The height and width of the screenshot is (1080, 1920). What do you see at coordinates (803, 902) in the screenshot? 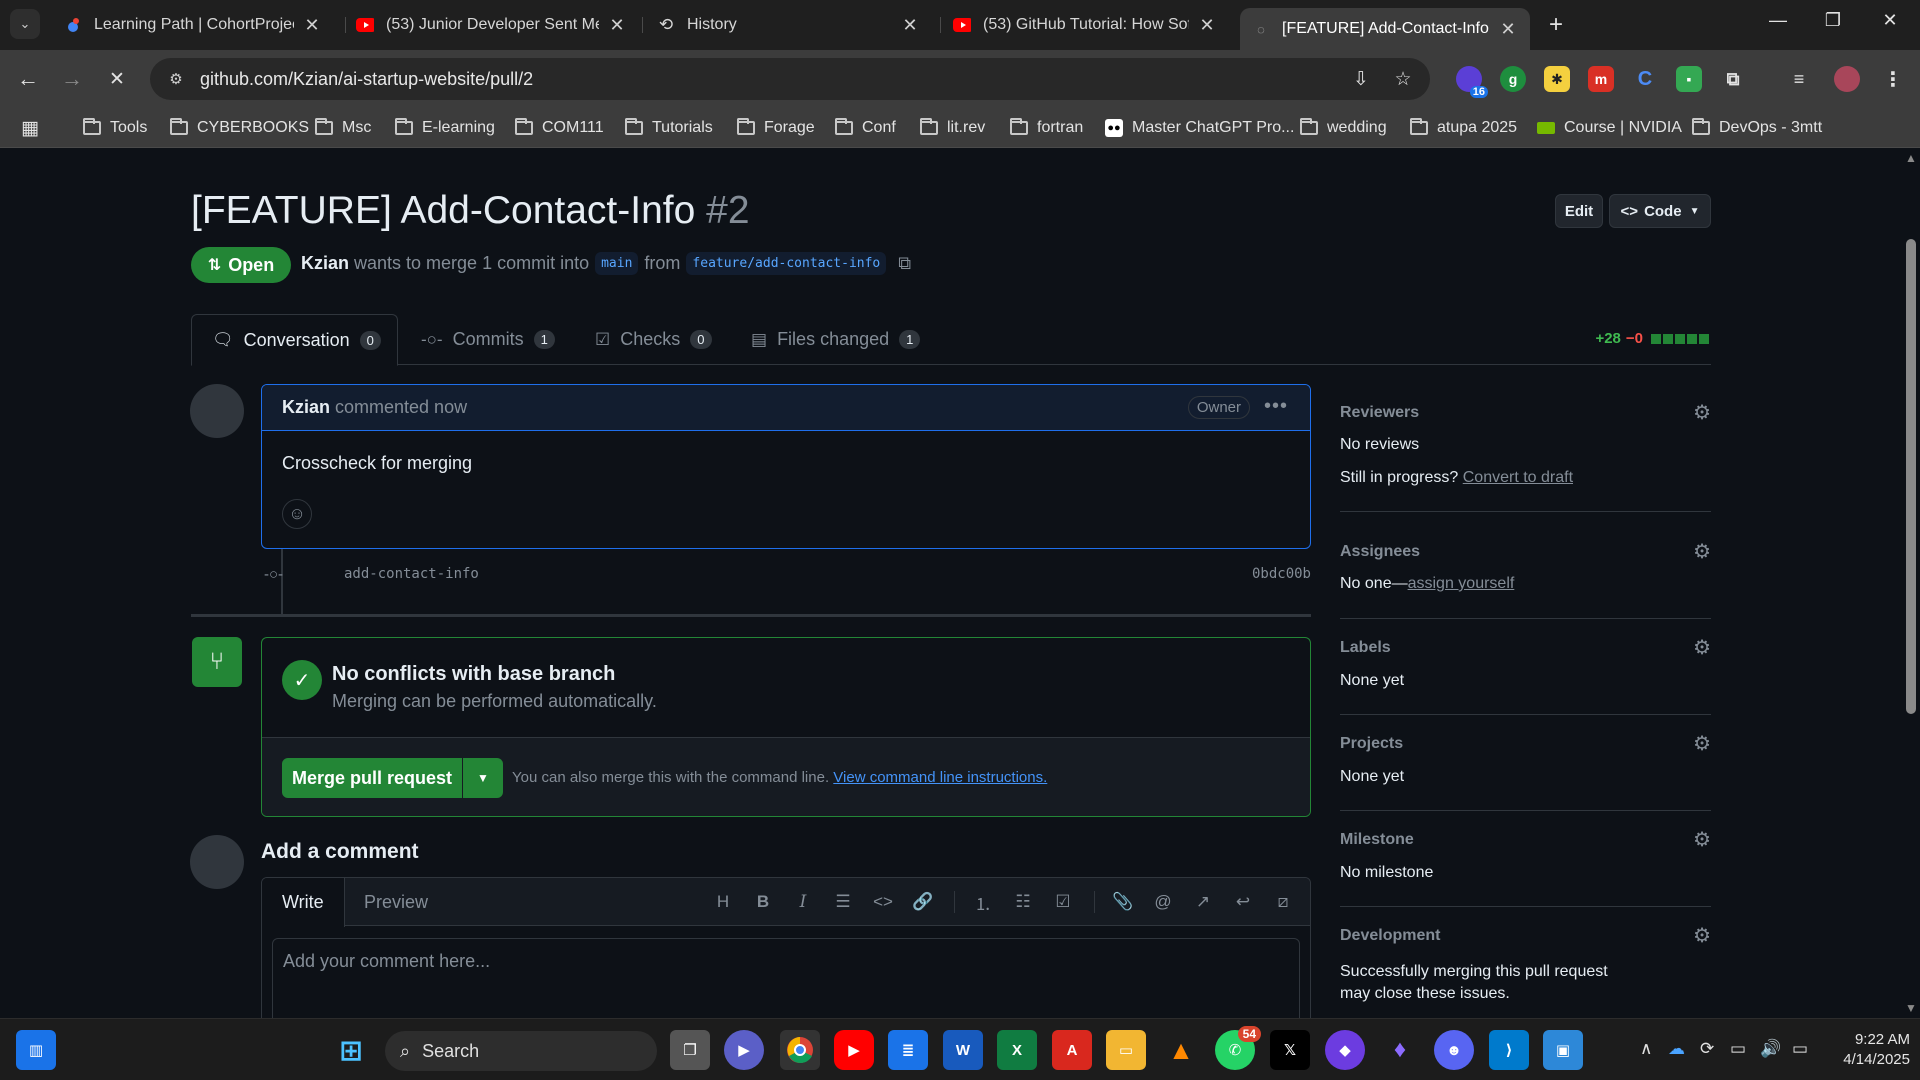
I see `italic-icon: I` at bounding box center [803, 902].